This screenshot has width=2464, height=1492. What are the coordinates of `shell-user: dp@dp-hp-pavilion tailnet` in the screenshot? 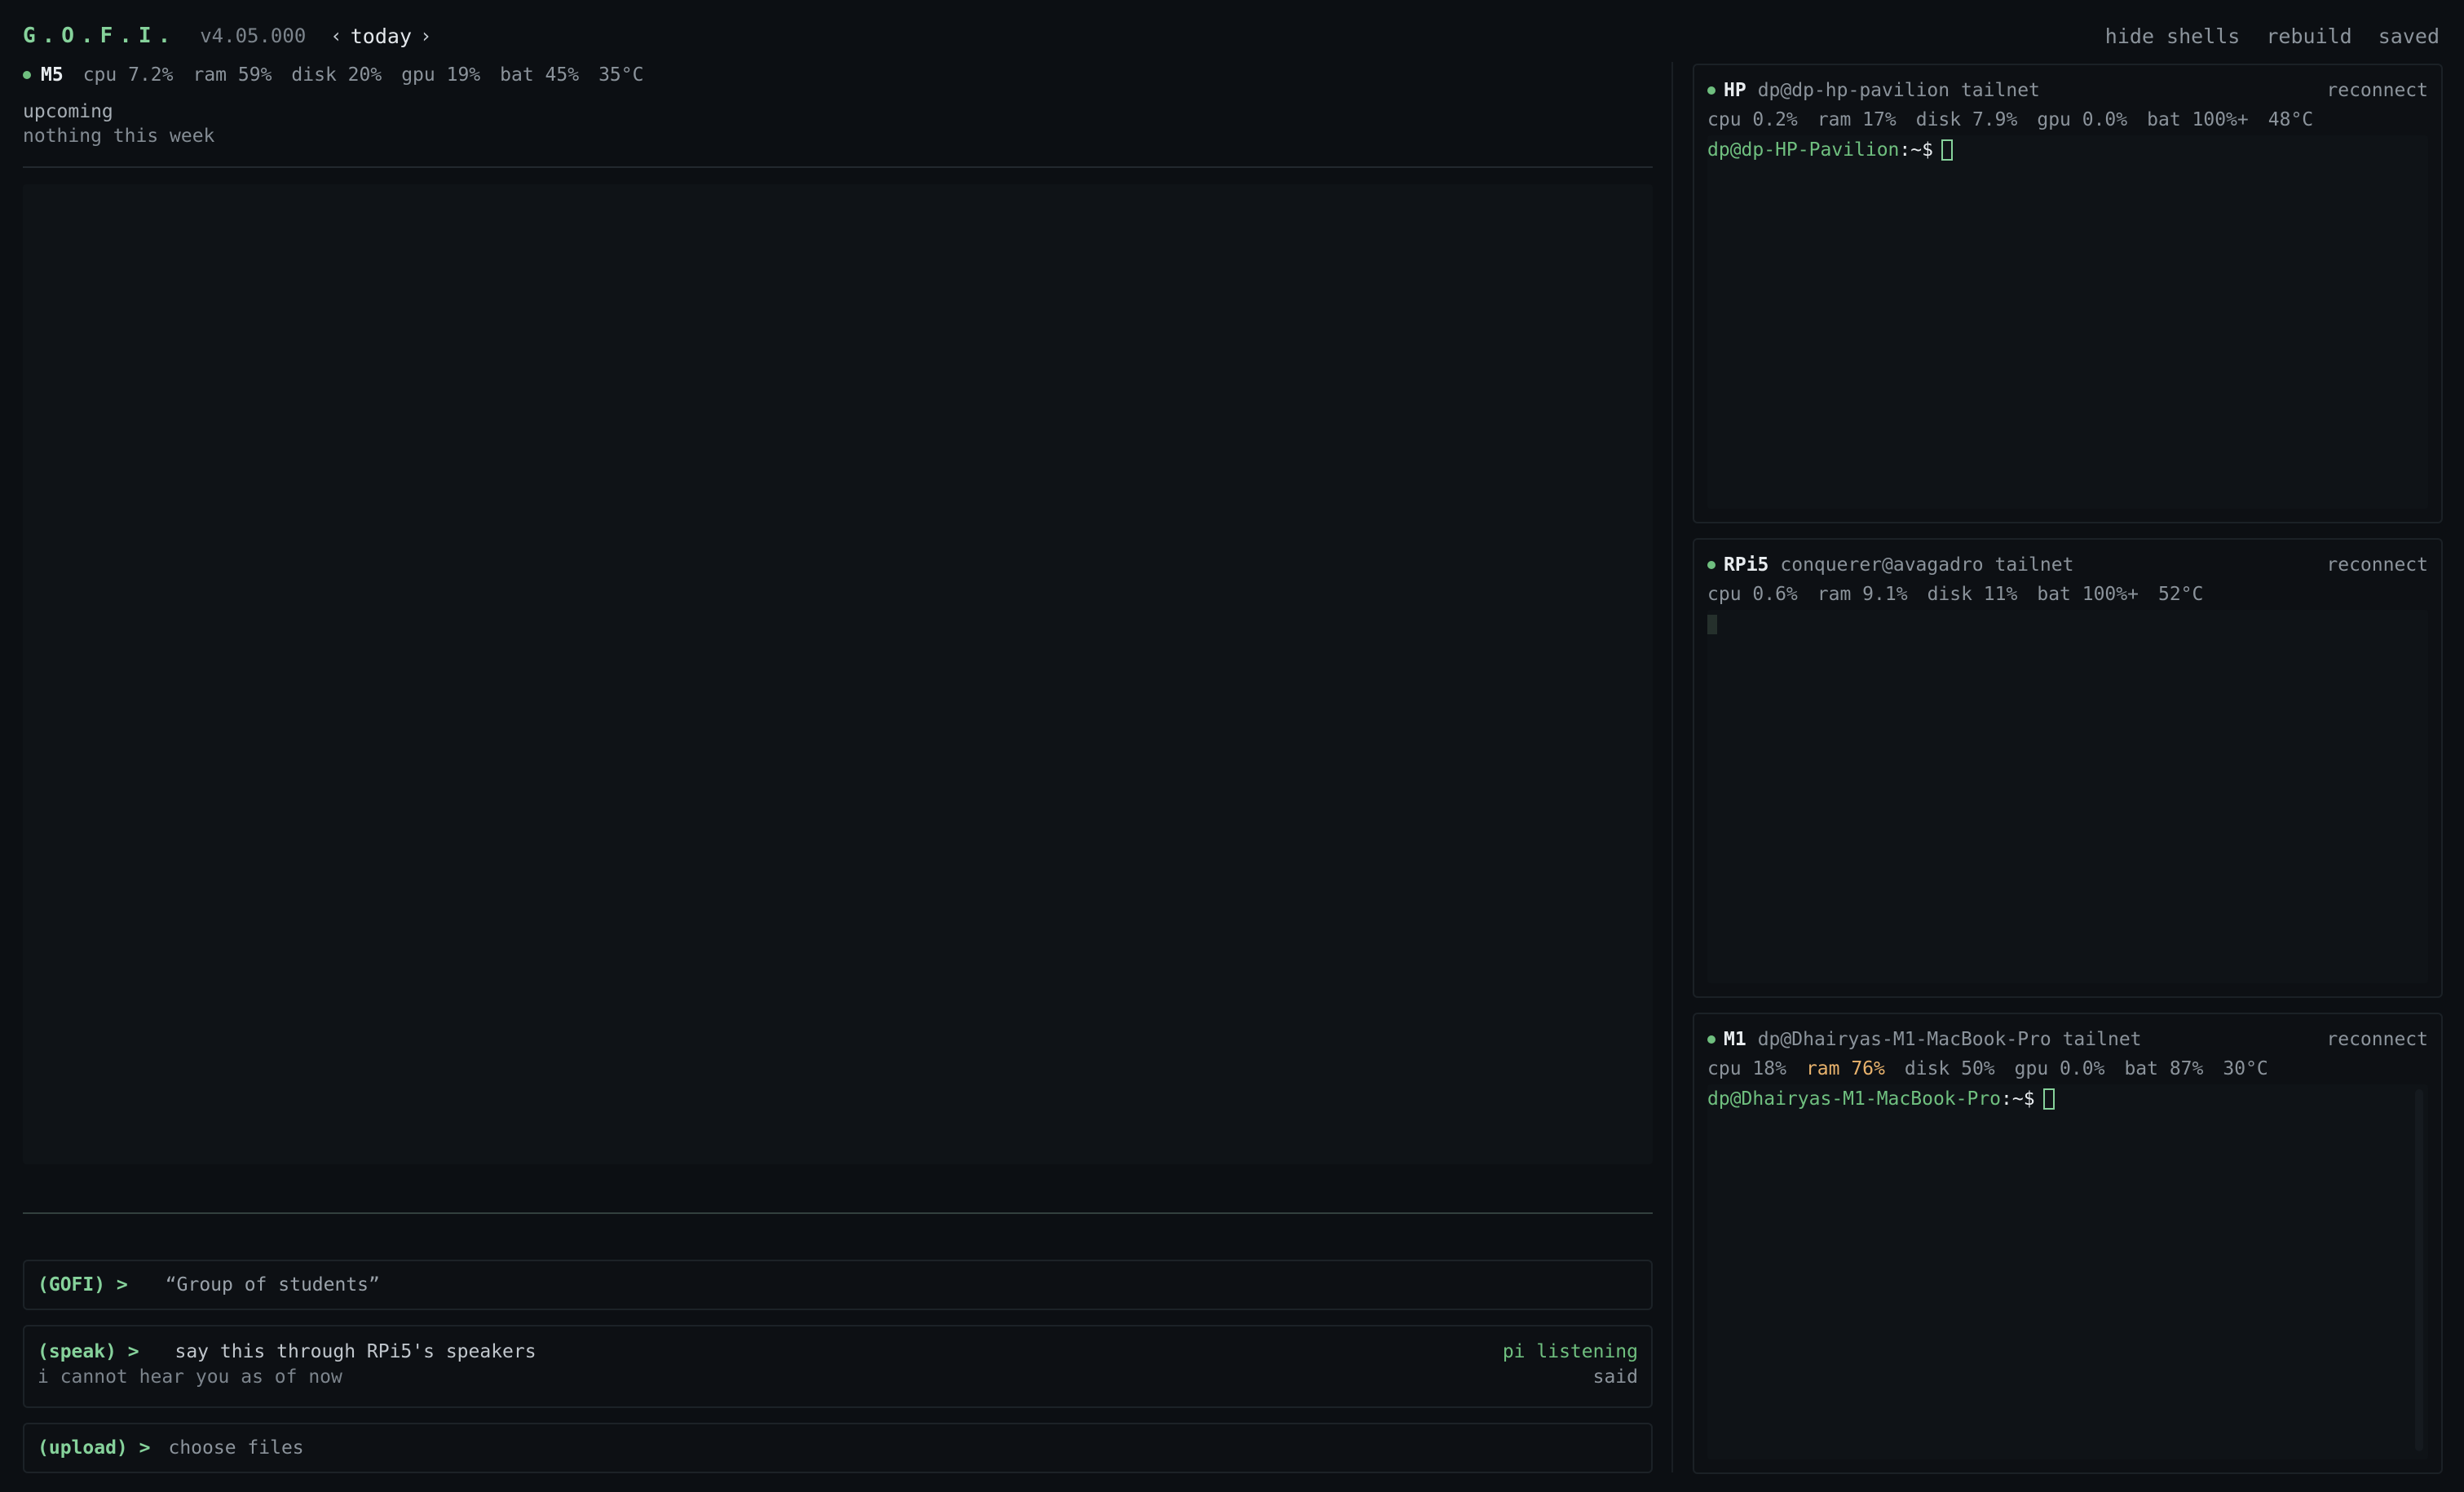 It's located at (1898, 90).